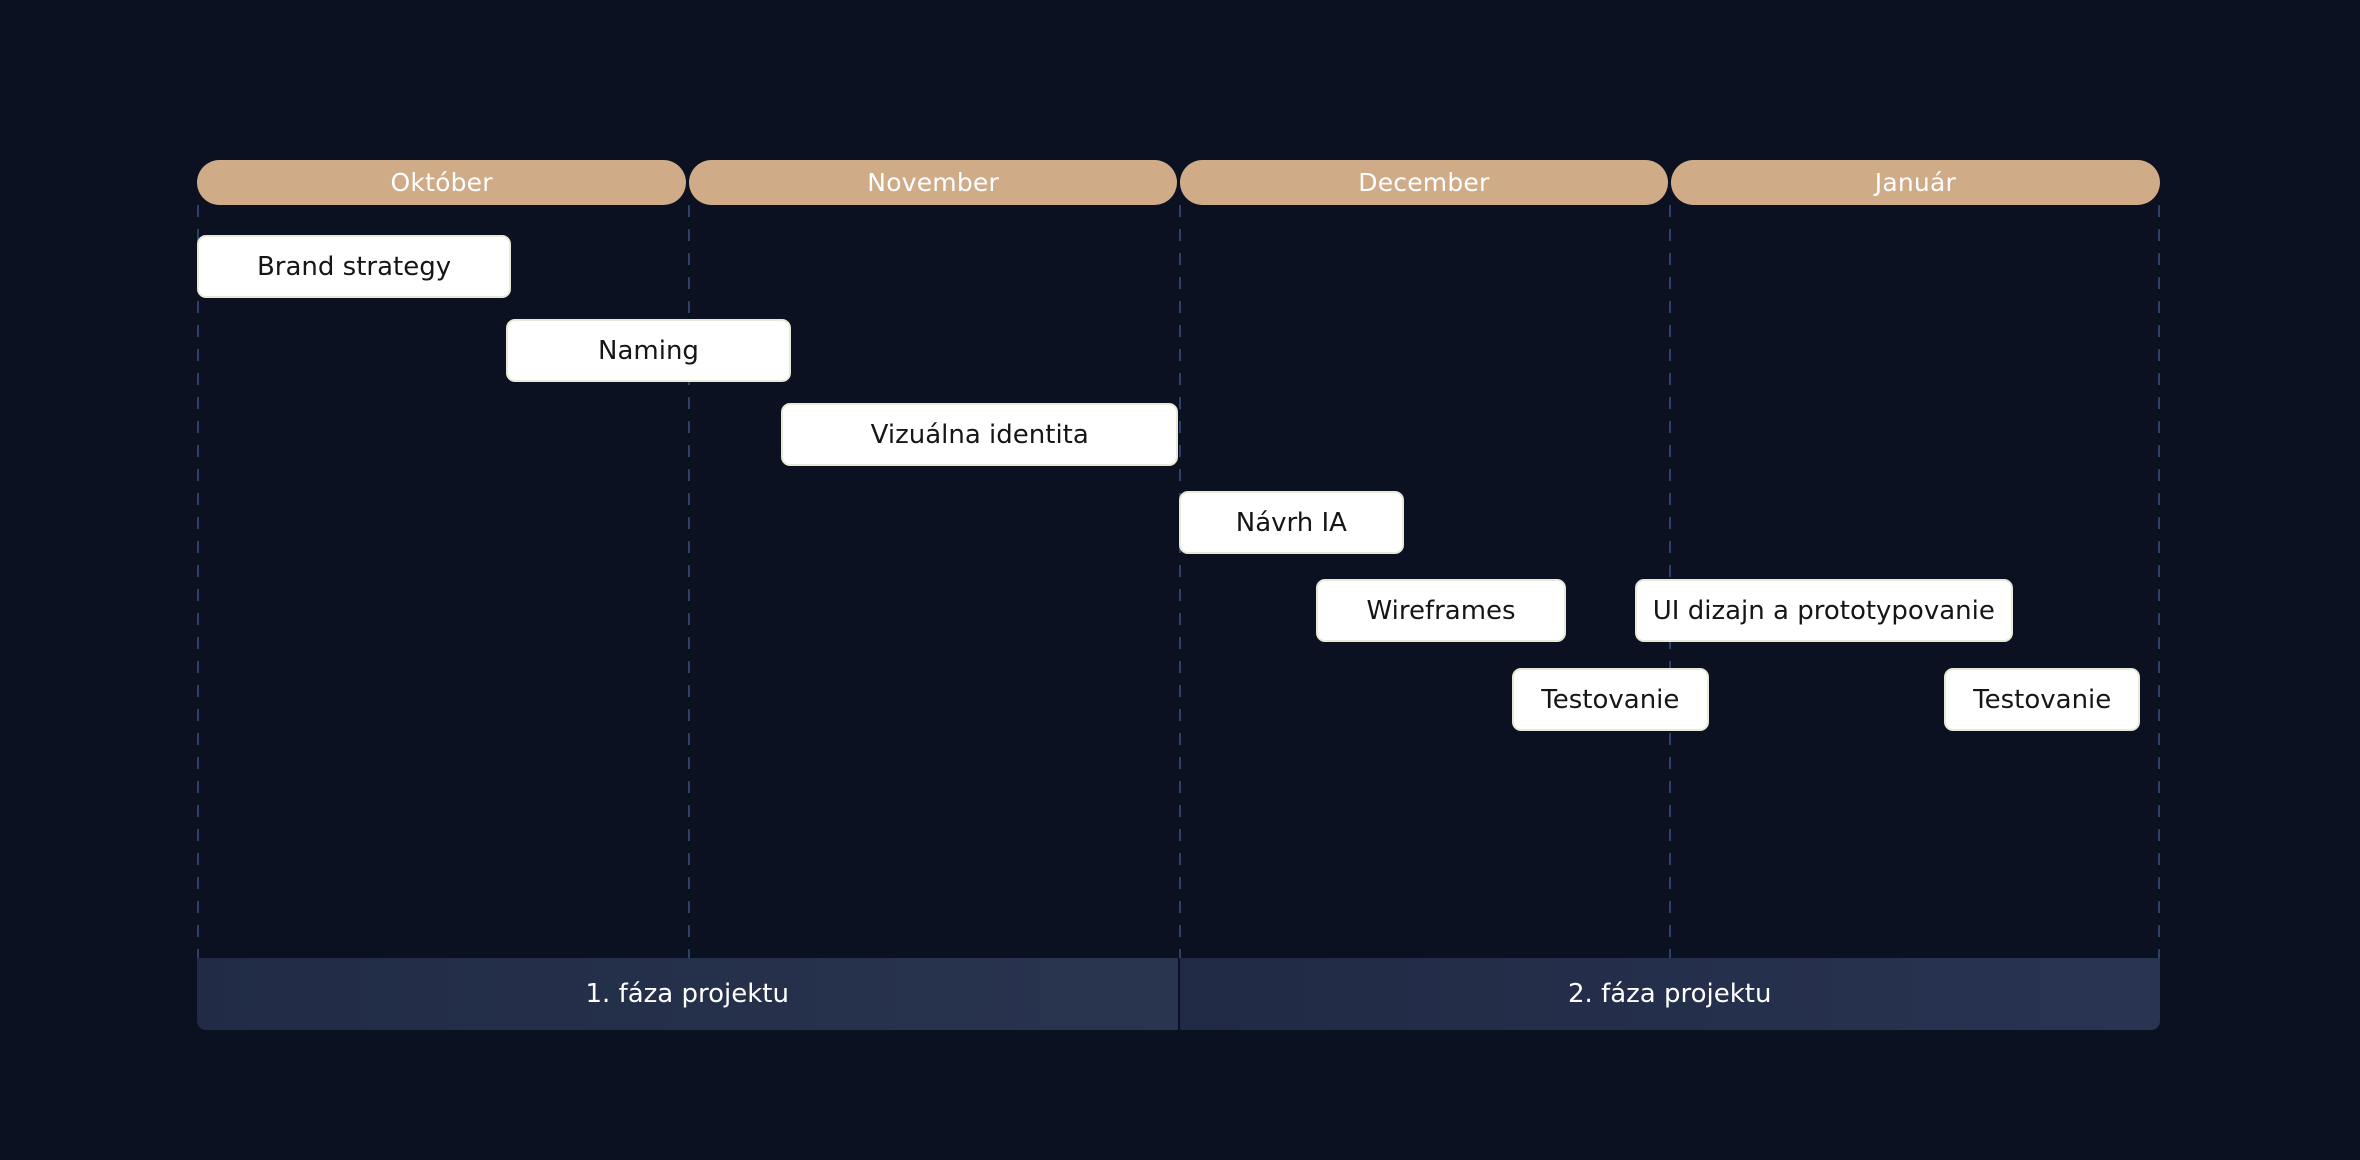 Image resolution: width=2360 pixels, height=1160 pixels. Describe the element at coordinates (354, 266) in the screenshot. I see `task-bar-brand-strategy: Brand strategy` at that location.